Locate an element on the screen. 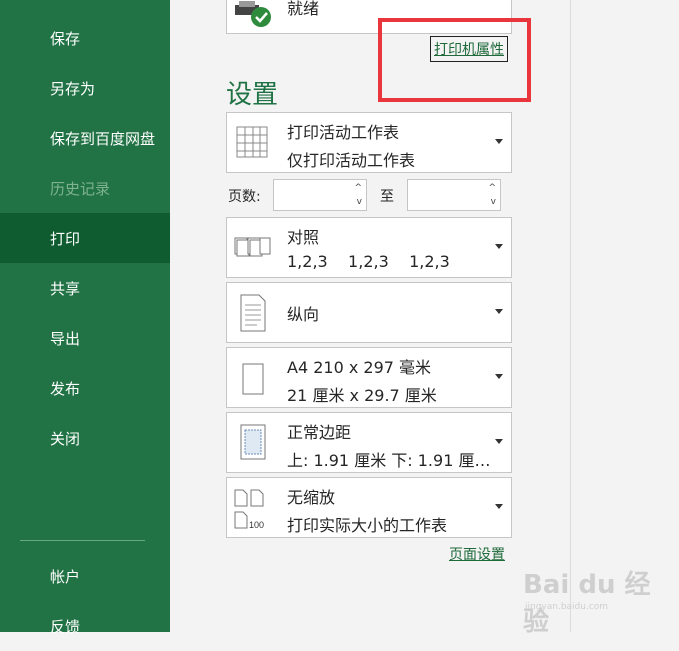 The height and width of the screenshot is (651, 679). collate-dropdown: 对照 1,2,3 1,2,3 1,2,3 is located at coordinates (369, 247).